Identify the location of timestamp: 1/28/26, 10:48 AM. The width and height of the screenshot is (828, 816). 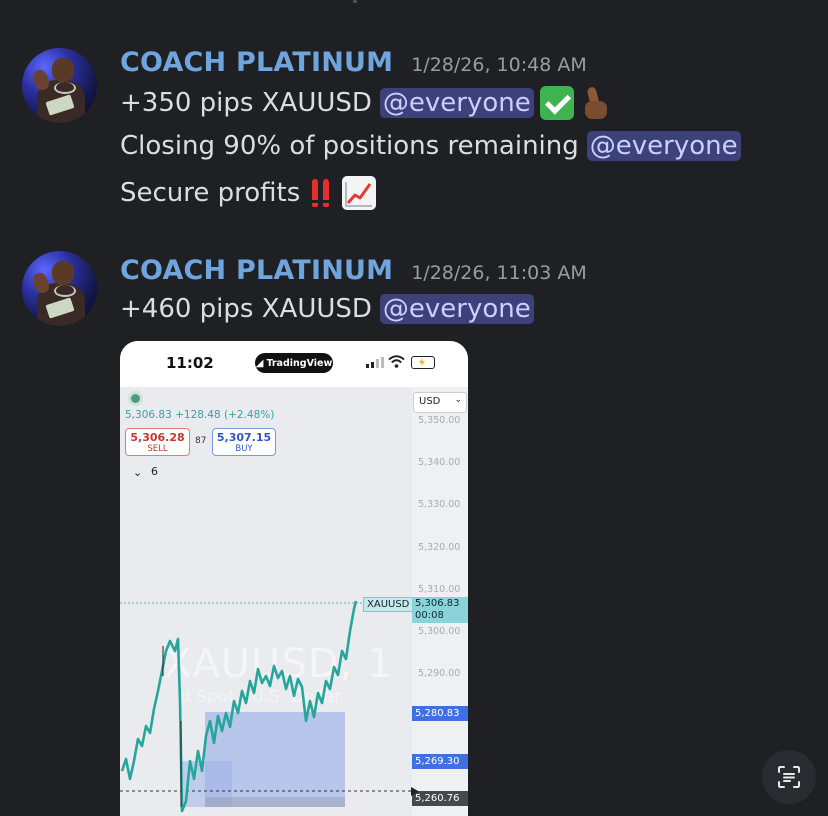
(499, 65).